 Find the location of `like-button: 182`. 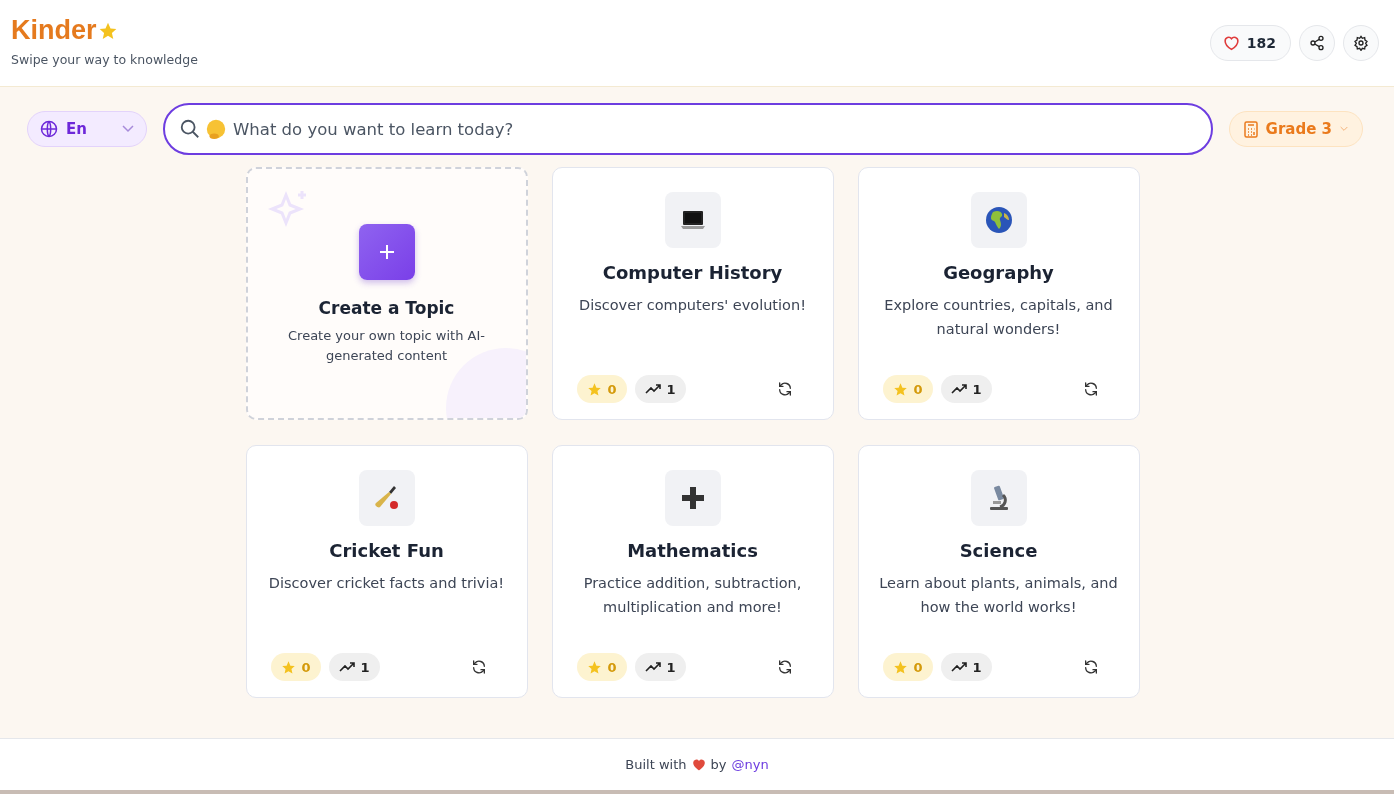

like-button: 182 is located at coordinates (1250, 43).